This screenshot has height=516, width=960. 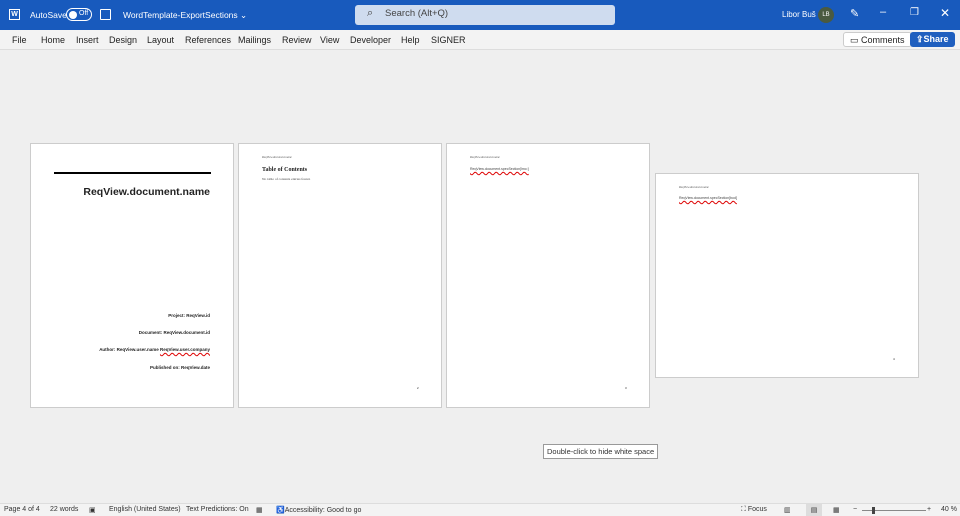 What do you see at coordinates (814, 510) in the screenshot?
I see `print-layout-icon: ▤` at bounding box center [814, 510].